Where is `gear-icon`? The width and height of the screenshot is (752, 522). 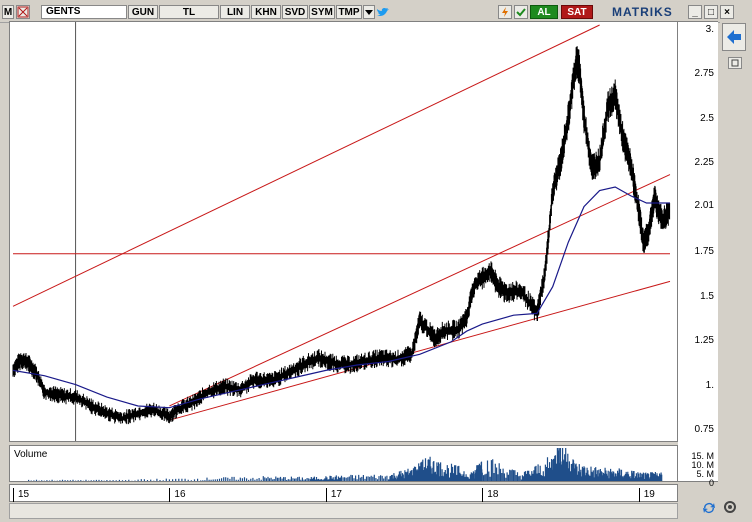 gear-icon is located at coordinates (730, 507).